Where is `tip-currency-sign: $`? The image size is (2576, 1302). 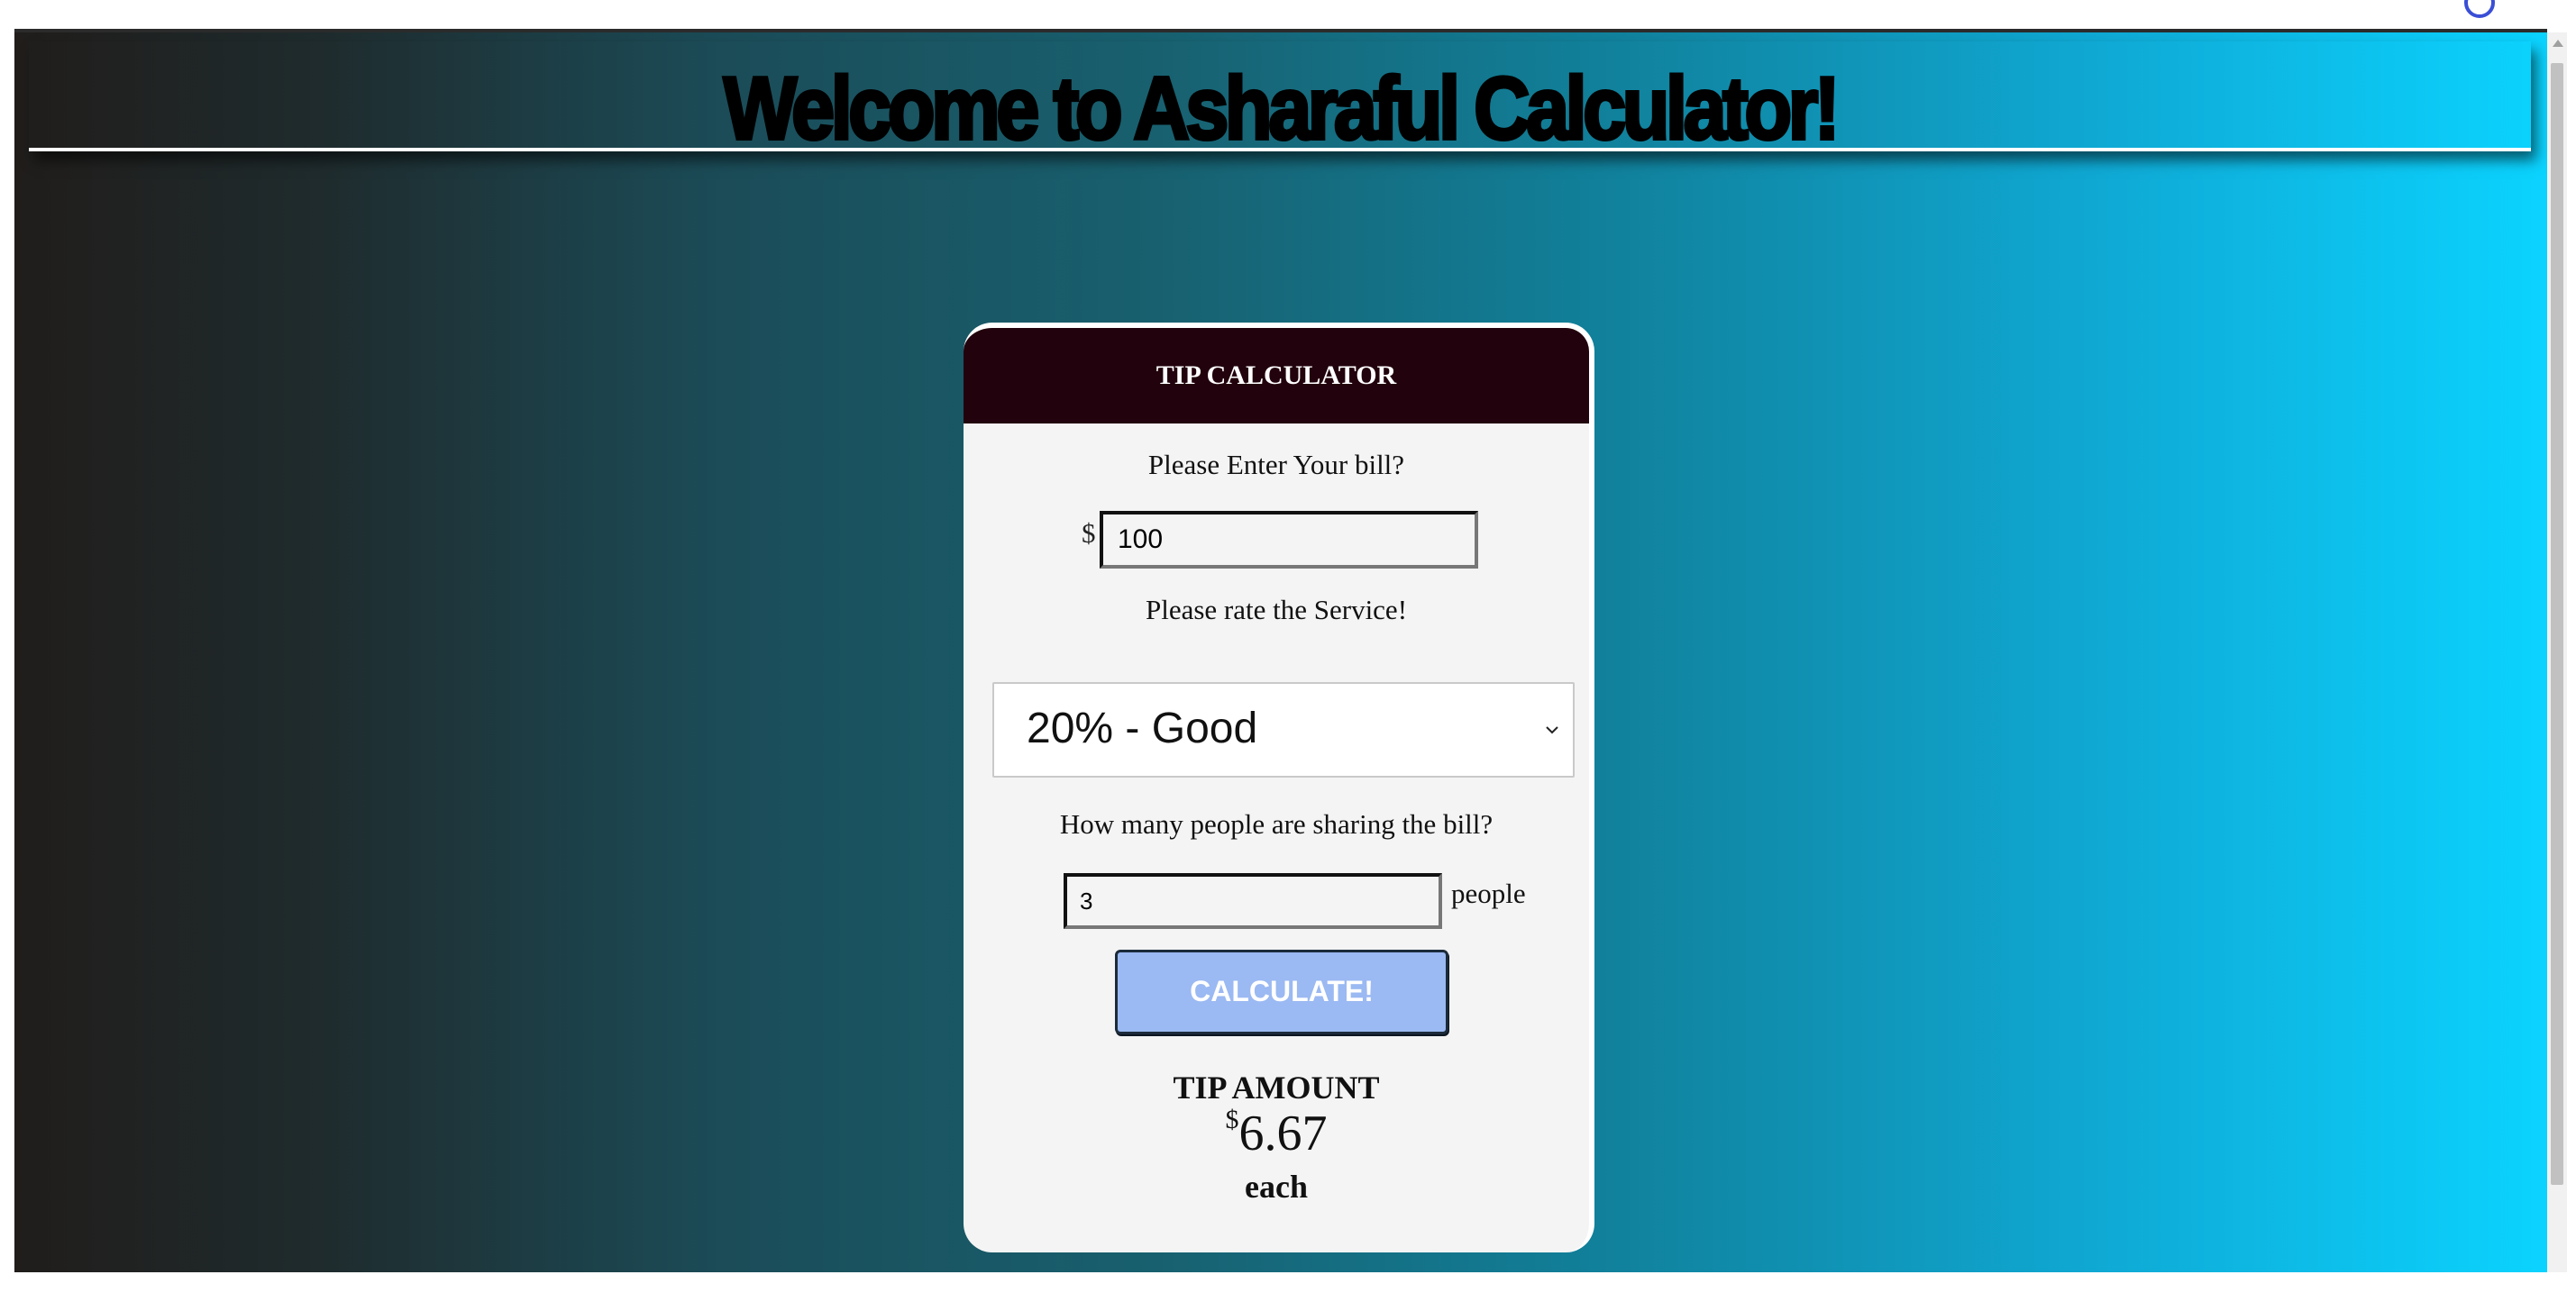
tip-currency-sign: $ is located at coordinates (1232, 1119).